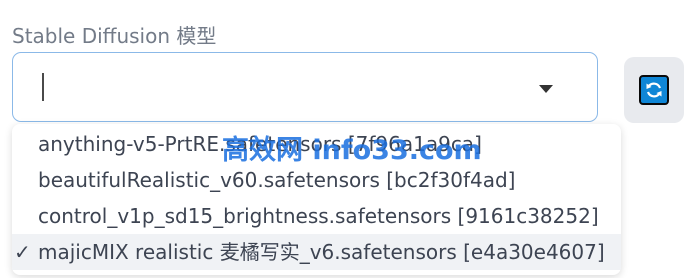 The image size is (685, 278). I want to click on text-cursor, so click(43, 87).